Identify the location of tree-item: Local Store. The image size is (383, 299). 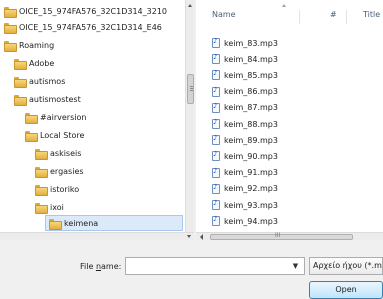
(54, 135).